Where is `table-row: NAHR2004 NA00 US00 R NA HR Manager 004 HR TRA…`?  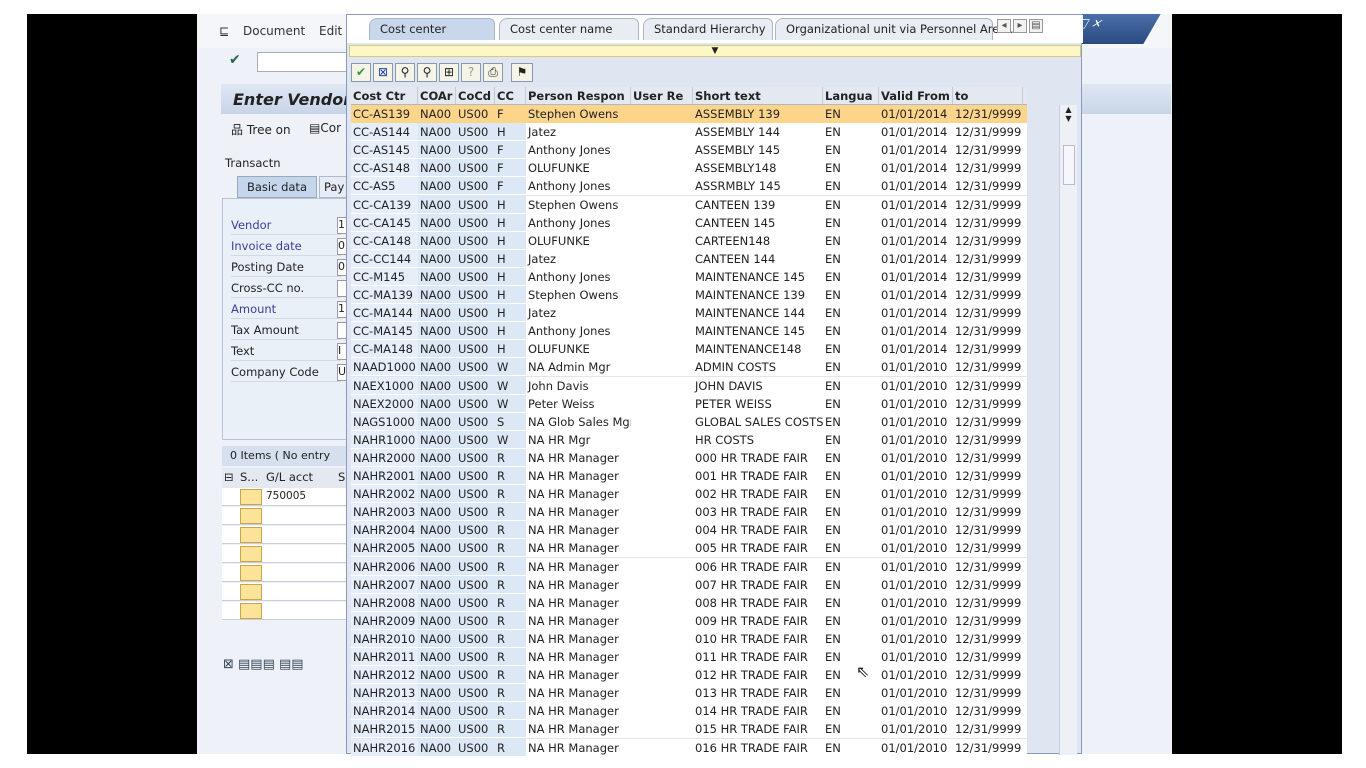 table-row: NAHR2004 NA00 US00 R NA HR Manager 004 HR TRA… is located at coordinates (689, 530).